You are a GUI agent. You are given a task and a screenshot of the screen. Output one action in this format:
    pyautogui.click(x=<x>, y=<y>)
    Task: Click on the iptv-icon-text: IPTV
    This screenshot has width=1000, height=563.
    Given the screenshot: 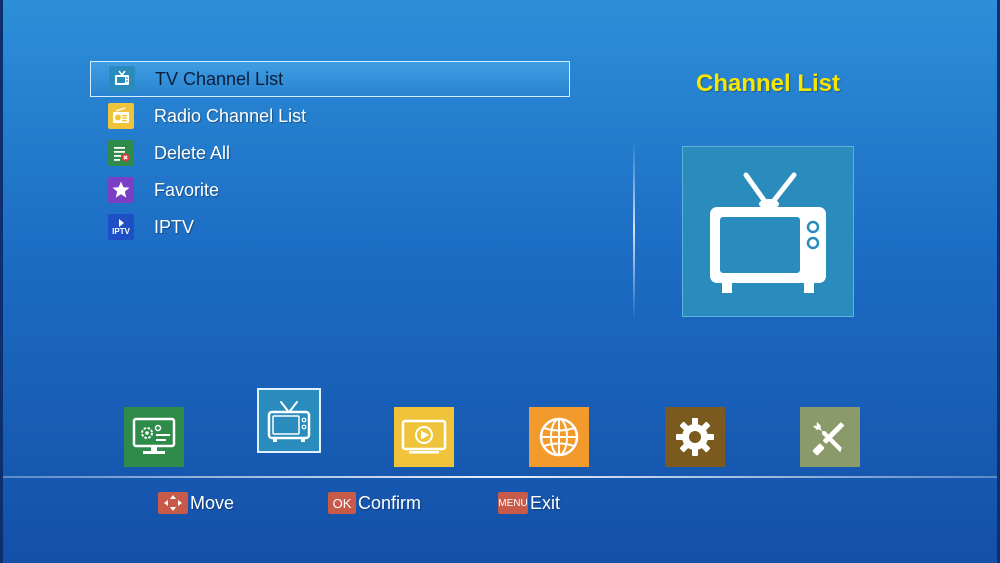 What is the action you would take?
    pyautogui.click(x=121, y=231)
    